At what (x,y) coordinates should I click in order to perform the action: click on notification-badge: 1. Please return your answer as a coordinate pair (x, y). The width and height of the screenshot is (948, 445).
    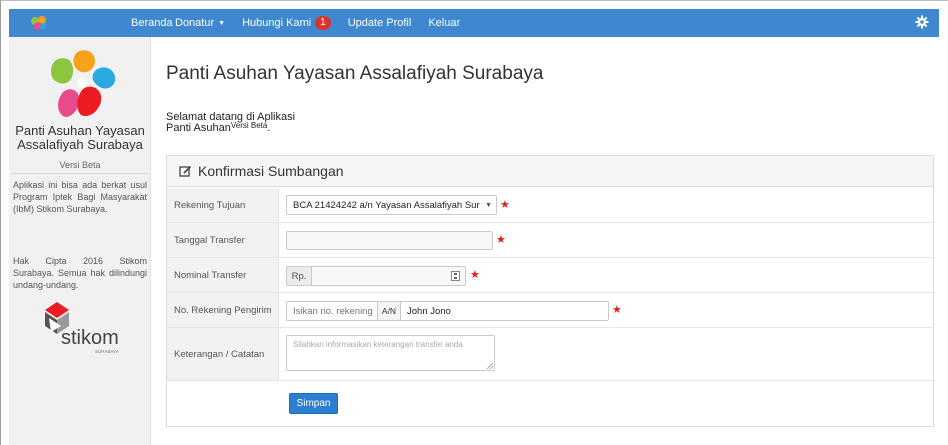
    Looking at the image, I should click on (323, 23).